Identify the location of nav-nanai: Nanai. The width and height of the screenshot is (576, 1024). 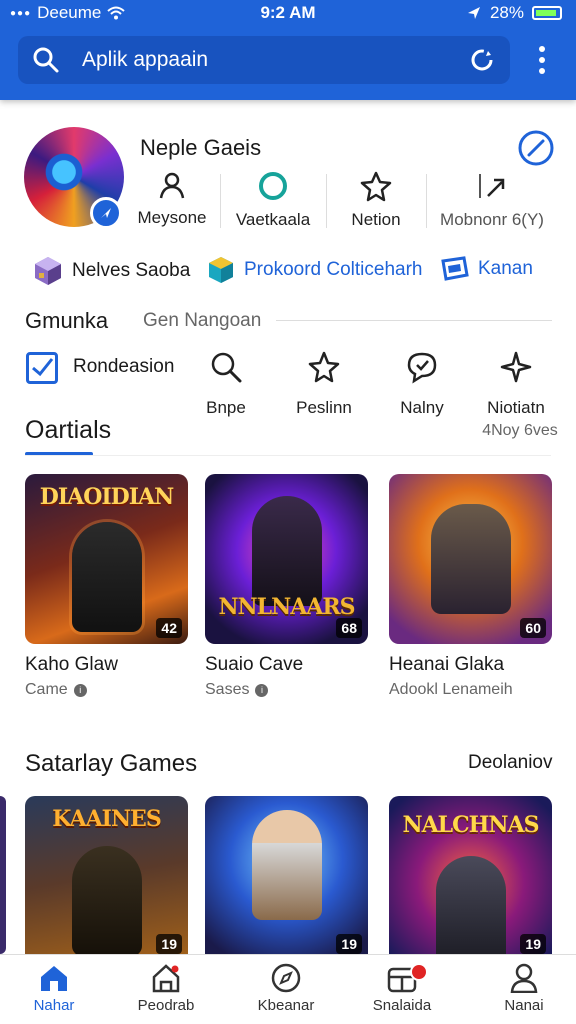
(524, 988).